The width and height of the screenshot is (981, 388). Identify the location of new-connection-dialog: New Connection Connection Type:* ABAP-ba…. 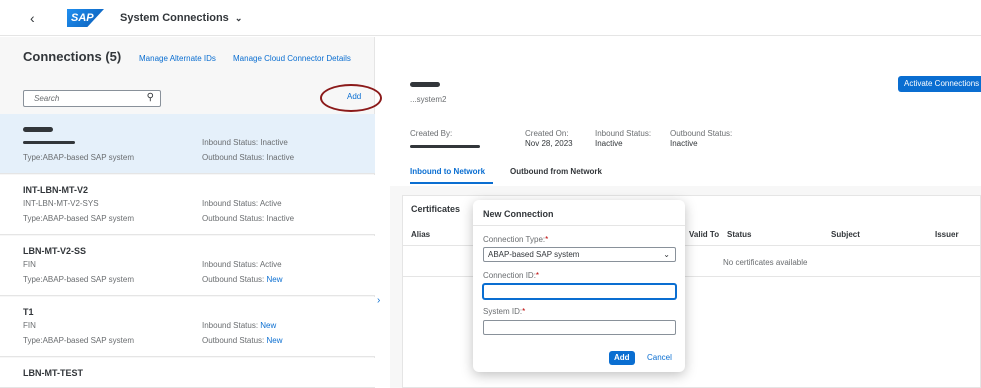
(579, 286).